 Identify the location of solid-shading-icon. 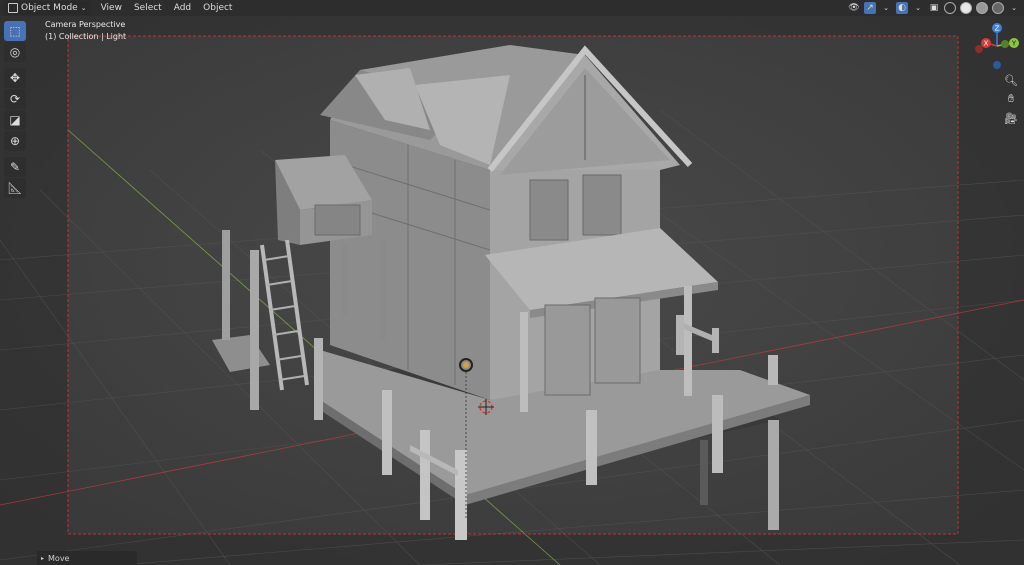
(966, 8).